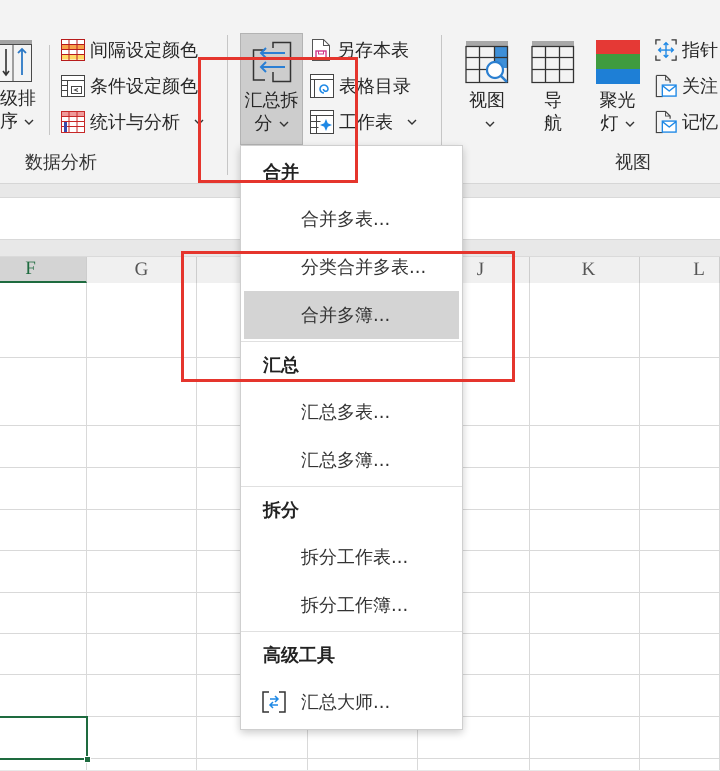 The image size is (720, 771). Describe the element at coordinates (132, 86) in the screenshot. I see `ribbon-command: 条件设定颜色` at that location.